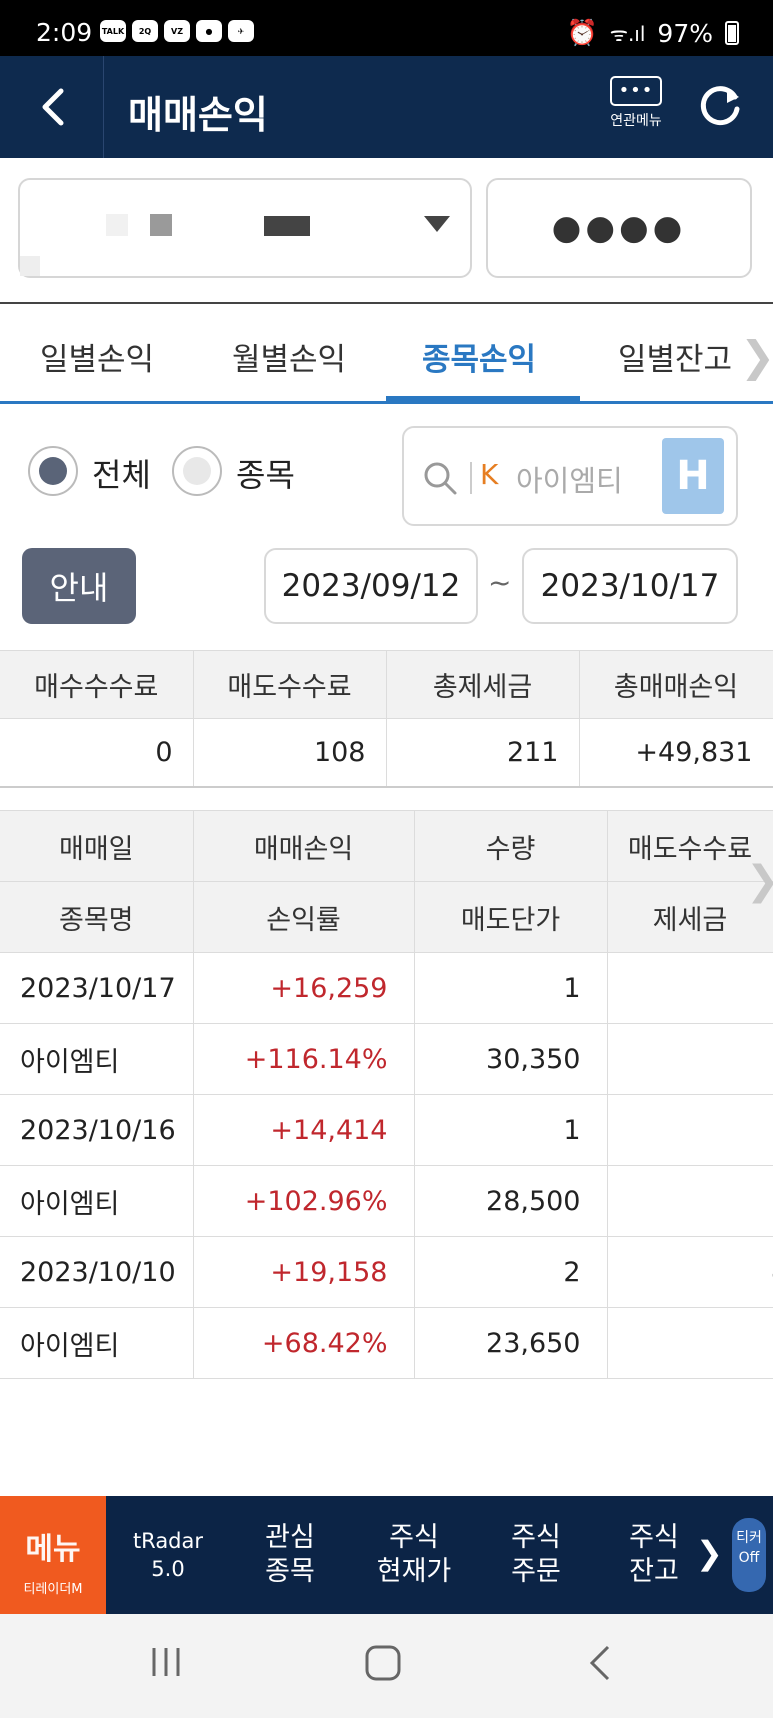 The image size is (773, 1718). I want to click on summary-table: 매수수수료 매도수수료 총제세금 총매매손익 0 108 211 +49,831, so click(386, 719).